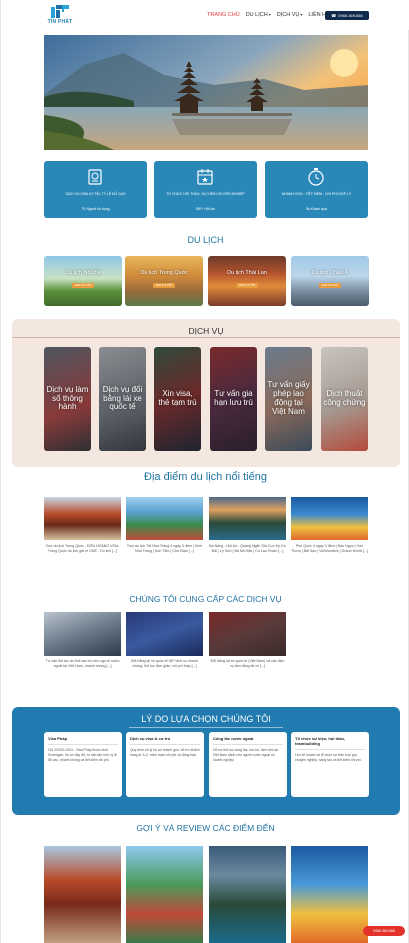 The height and width of the screenshot is (943, 409). I want to click on stat-value: 5k Khách quà, so click(316, 209).